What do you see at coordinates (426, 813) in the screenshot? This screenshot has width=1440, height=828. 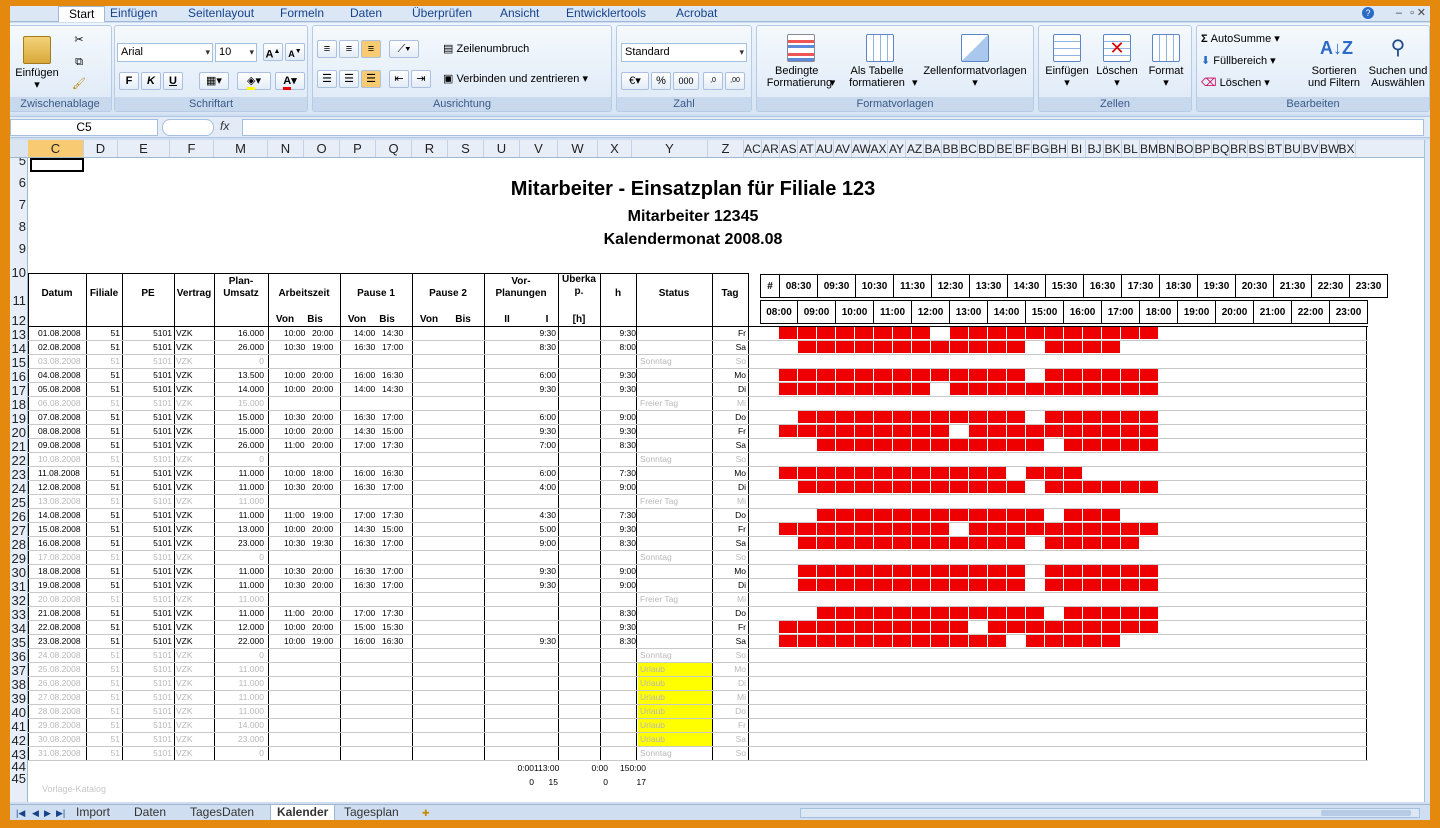 I see `new-sheet-icon: ✚` at bounding box center [426, 813].